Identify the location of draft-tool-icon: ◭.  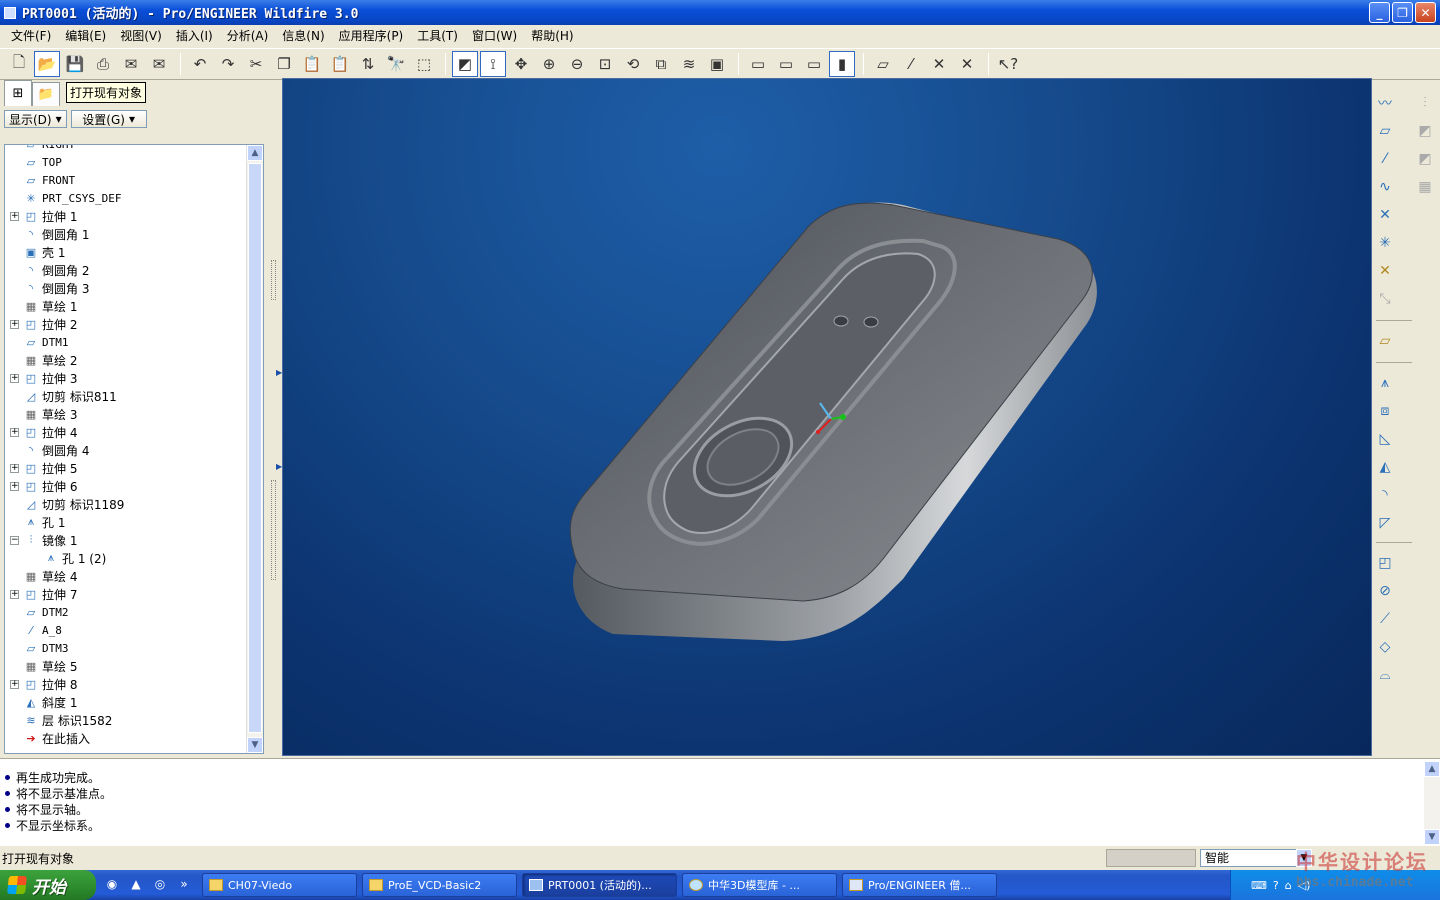
(1385, 467).